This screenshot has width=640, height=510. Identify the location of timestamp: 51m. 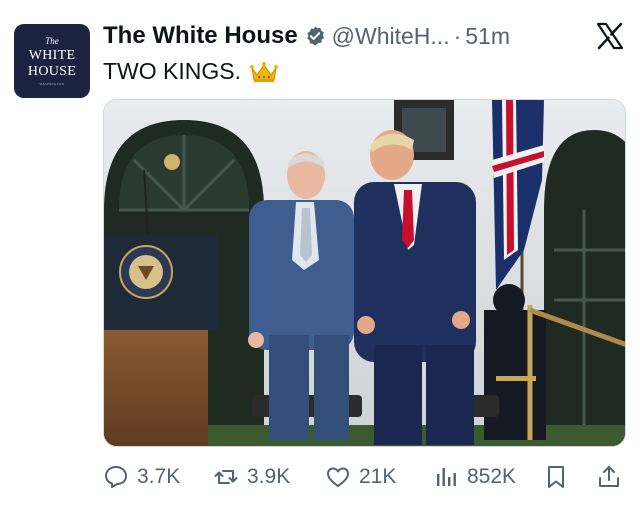
(487, 36).